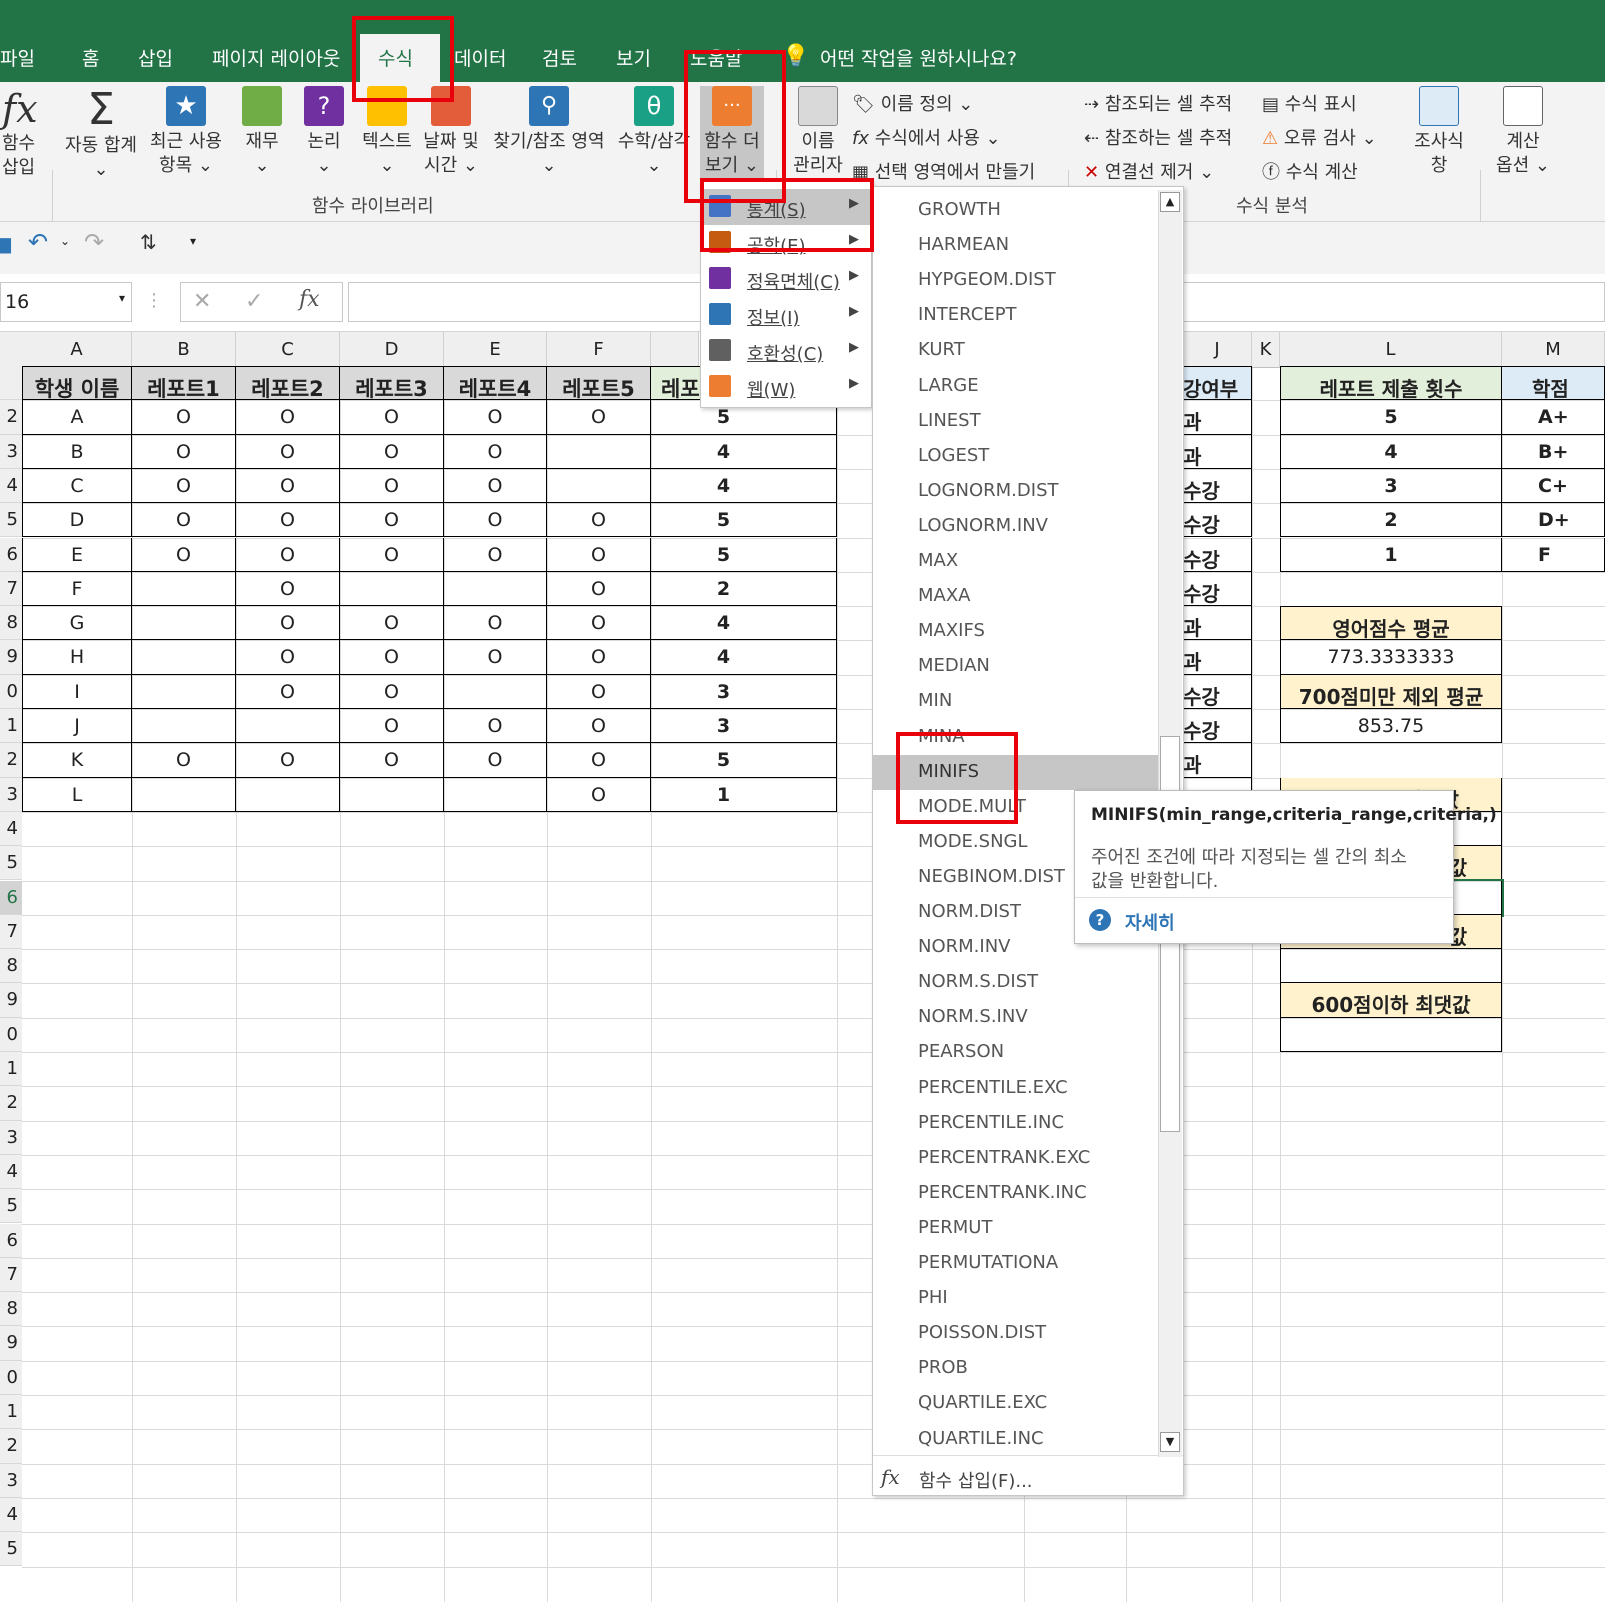  Describe the element at coordinates (1015, 386) in the screenshot. I see `function-list-item: LARGE` at that location.